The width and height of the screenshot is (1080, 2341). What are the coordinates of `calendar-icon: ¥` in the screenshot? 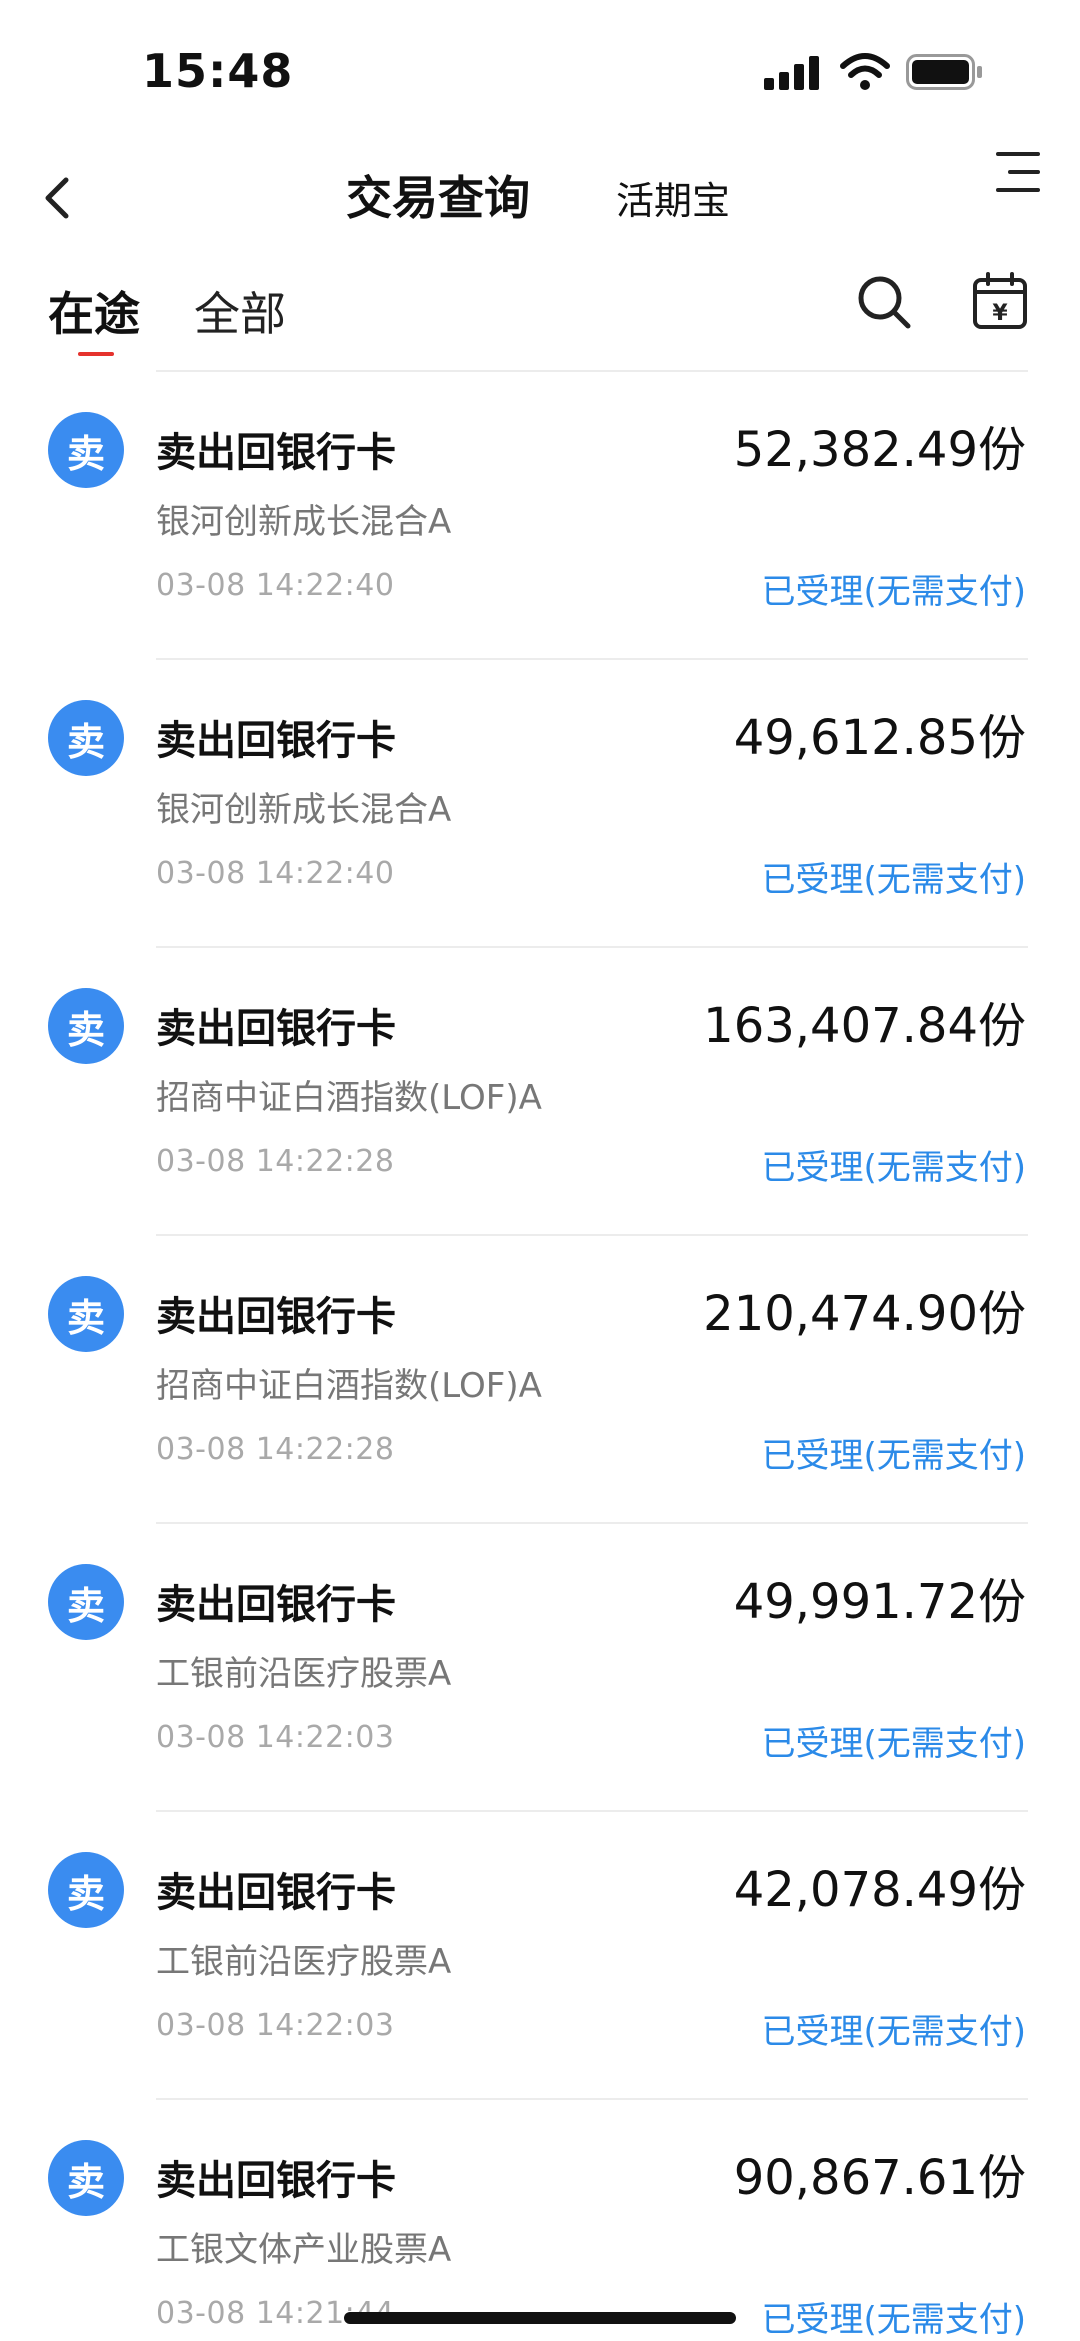 It's located at (1000, 301).